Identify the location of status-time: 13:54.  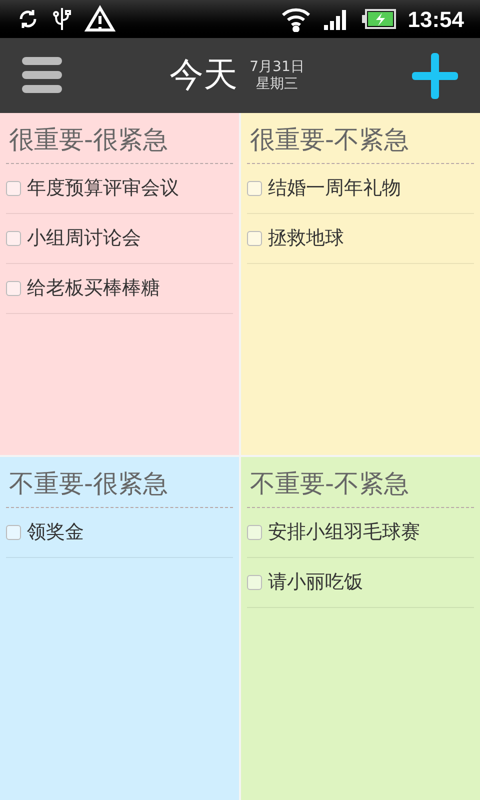
(436, 20).